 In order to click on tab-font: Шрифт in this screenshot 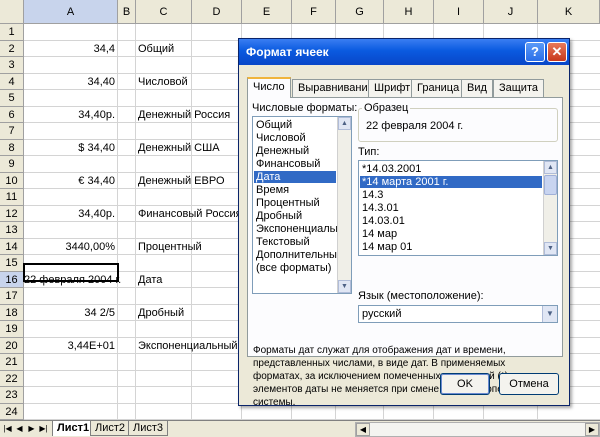, I will do `click(392, 88)`.